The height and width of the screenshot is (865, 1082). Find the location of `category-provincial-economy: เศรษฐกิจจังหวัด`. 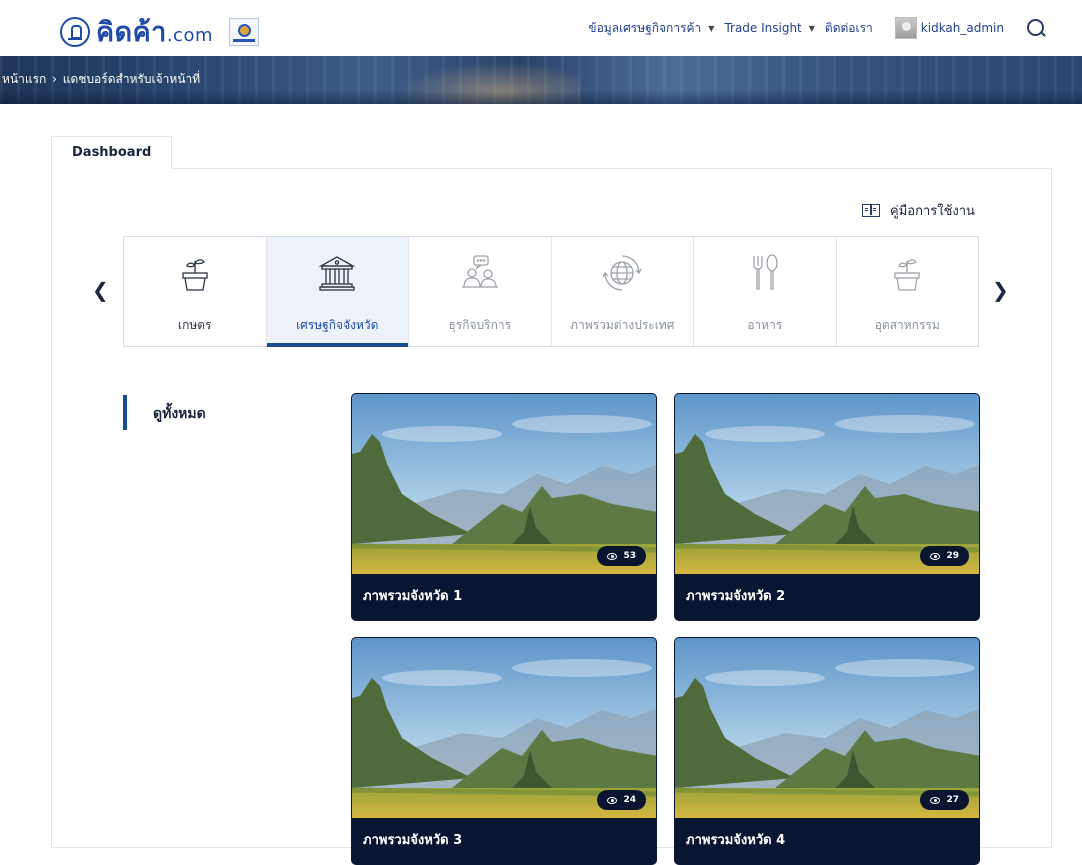

category-provincial-economy: เศรษฐกิจจังหวัด is located at coordinates (337, 292).